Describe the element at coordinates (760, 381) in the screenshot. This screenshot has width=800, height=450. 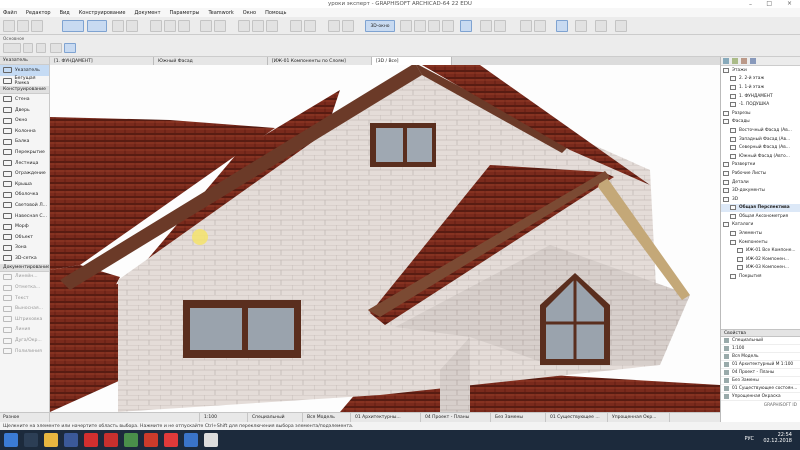
I see `property-row: Без Замены` at that location.